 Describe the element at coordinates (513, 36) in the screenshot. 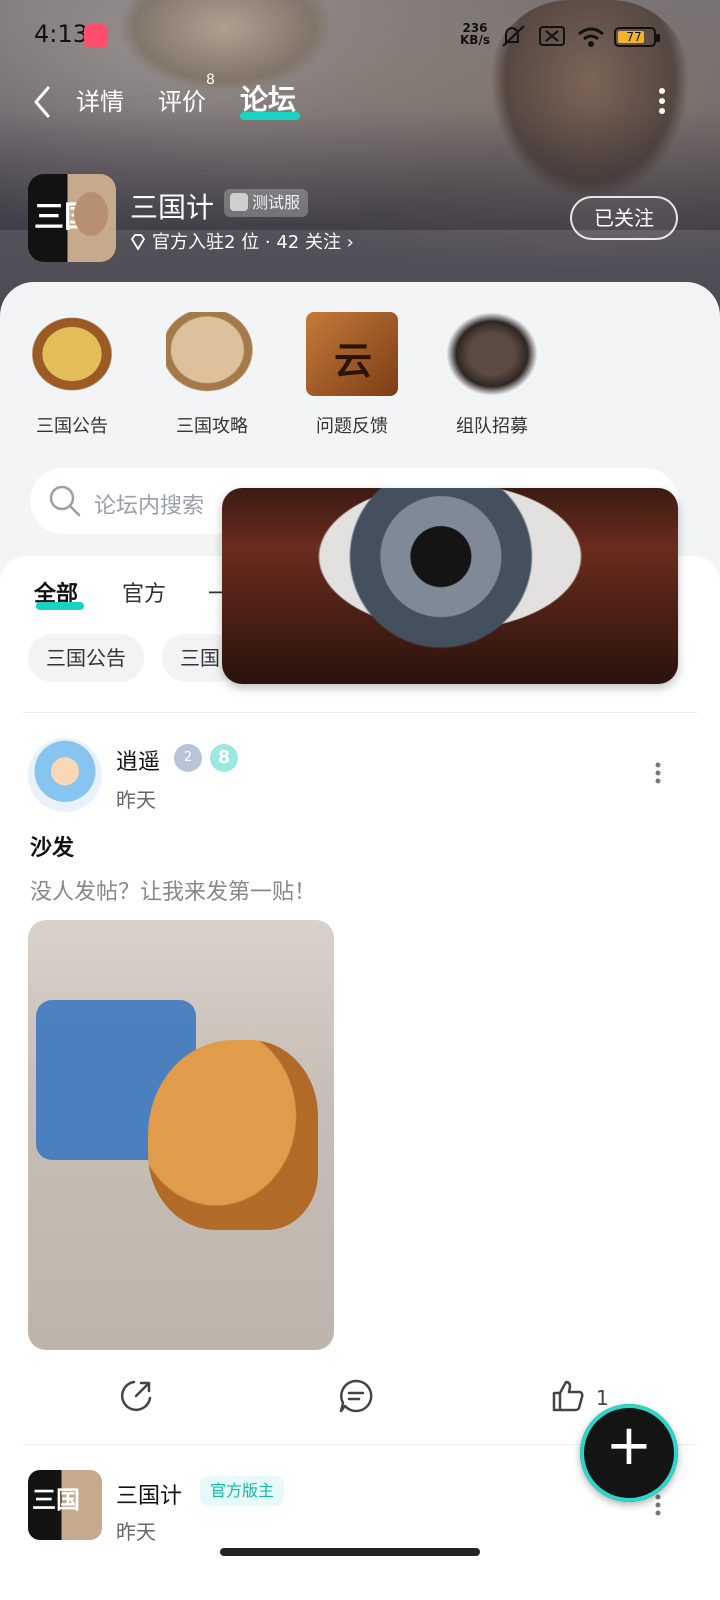

I see `mute-icon` at that location.